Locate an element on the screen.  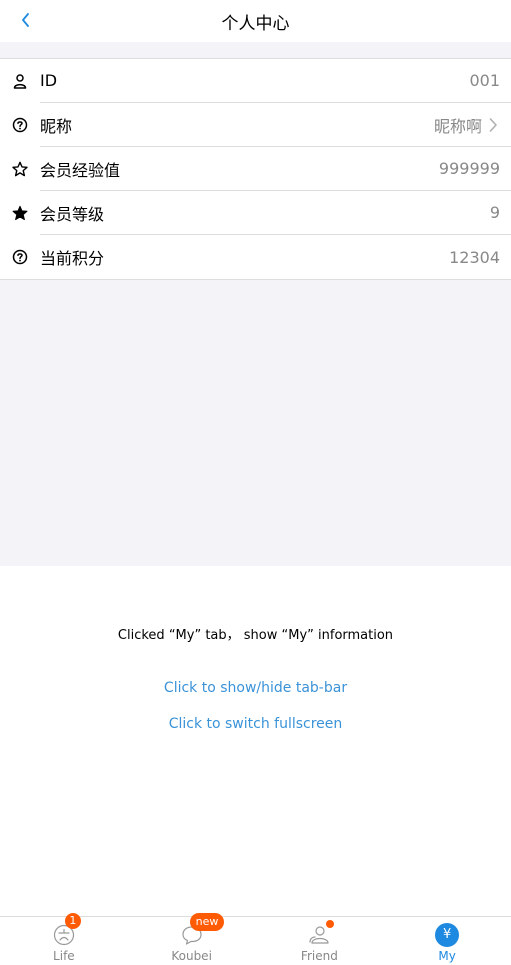
nav-bar: 个人中心 is located at coordinates (255, 21).